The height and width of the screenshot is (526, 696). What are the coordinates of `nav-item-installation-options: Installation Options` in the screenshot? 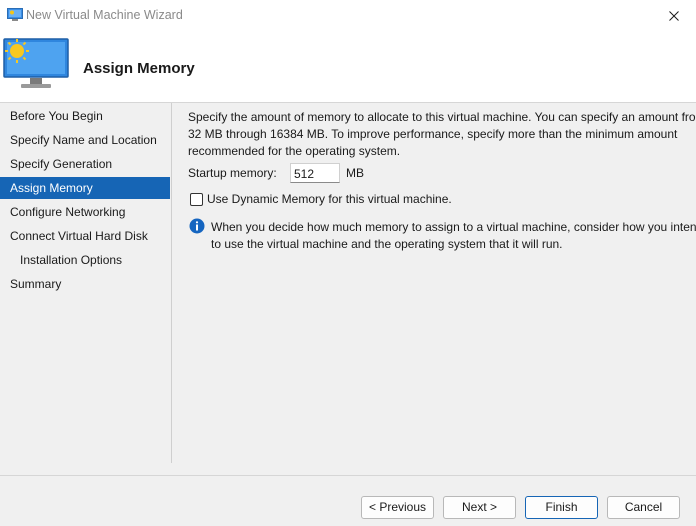 It's located at (85, 260).